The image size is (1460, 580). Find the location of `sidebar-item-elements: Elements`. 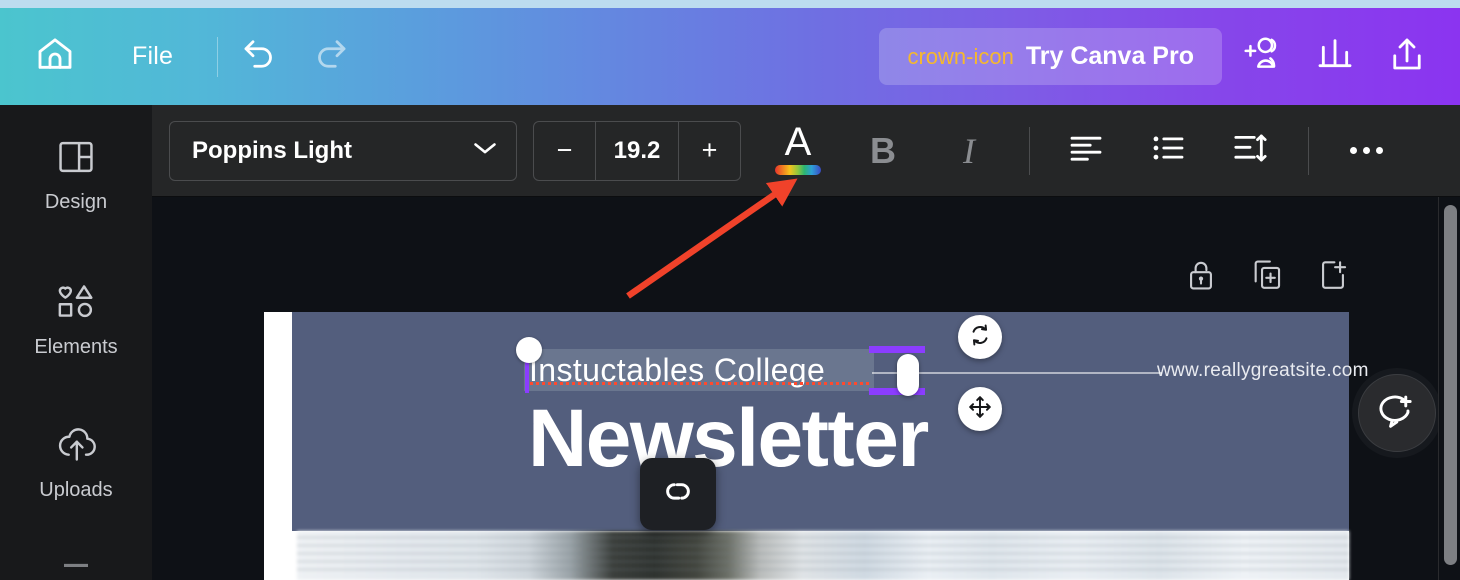

sidebar-item-elements: Elements is located at coordinates (76, 321).